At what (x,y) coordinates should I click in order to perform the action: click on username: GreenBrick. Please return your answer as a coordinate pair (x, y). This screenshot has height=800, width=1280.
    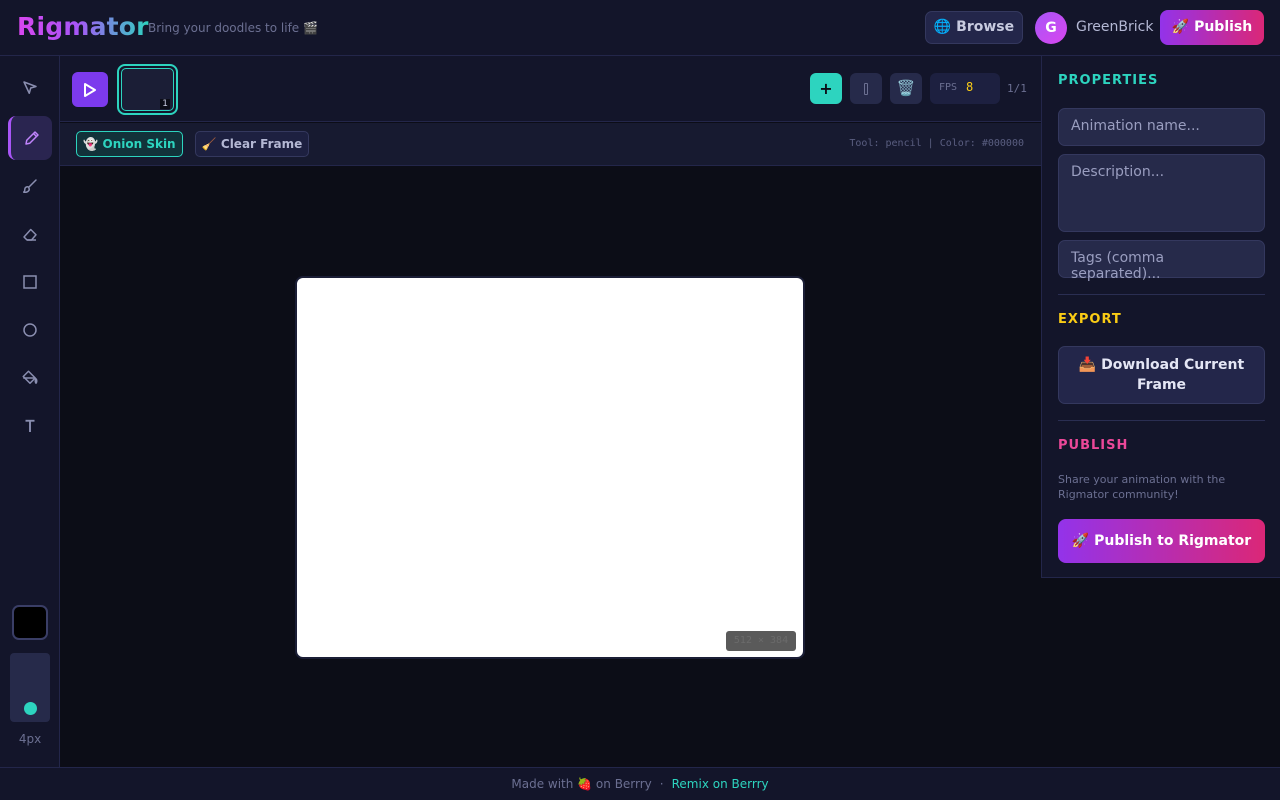
    Looking at the image, I should click on (1114, 27).